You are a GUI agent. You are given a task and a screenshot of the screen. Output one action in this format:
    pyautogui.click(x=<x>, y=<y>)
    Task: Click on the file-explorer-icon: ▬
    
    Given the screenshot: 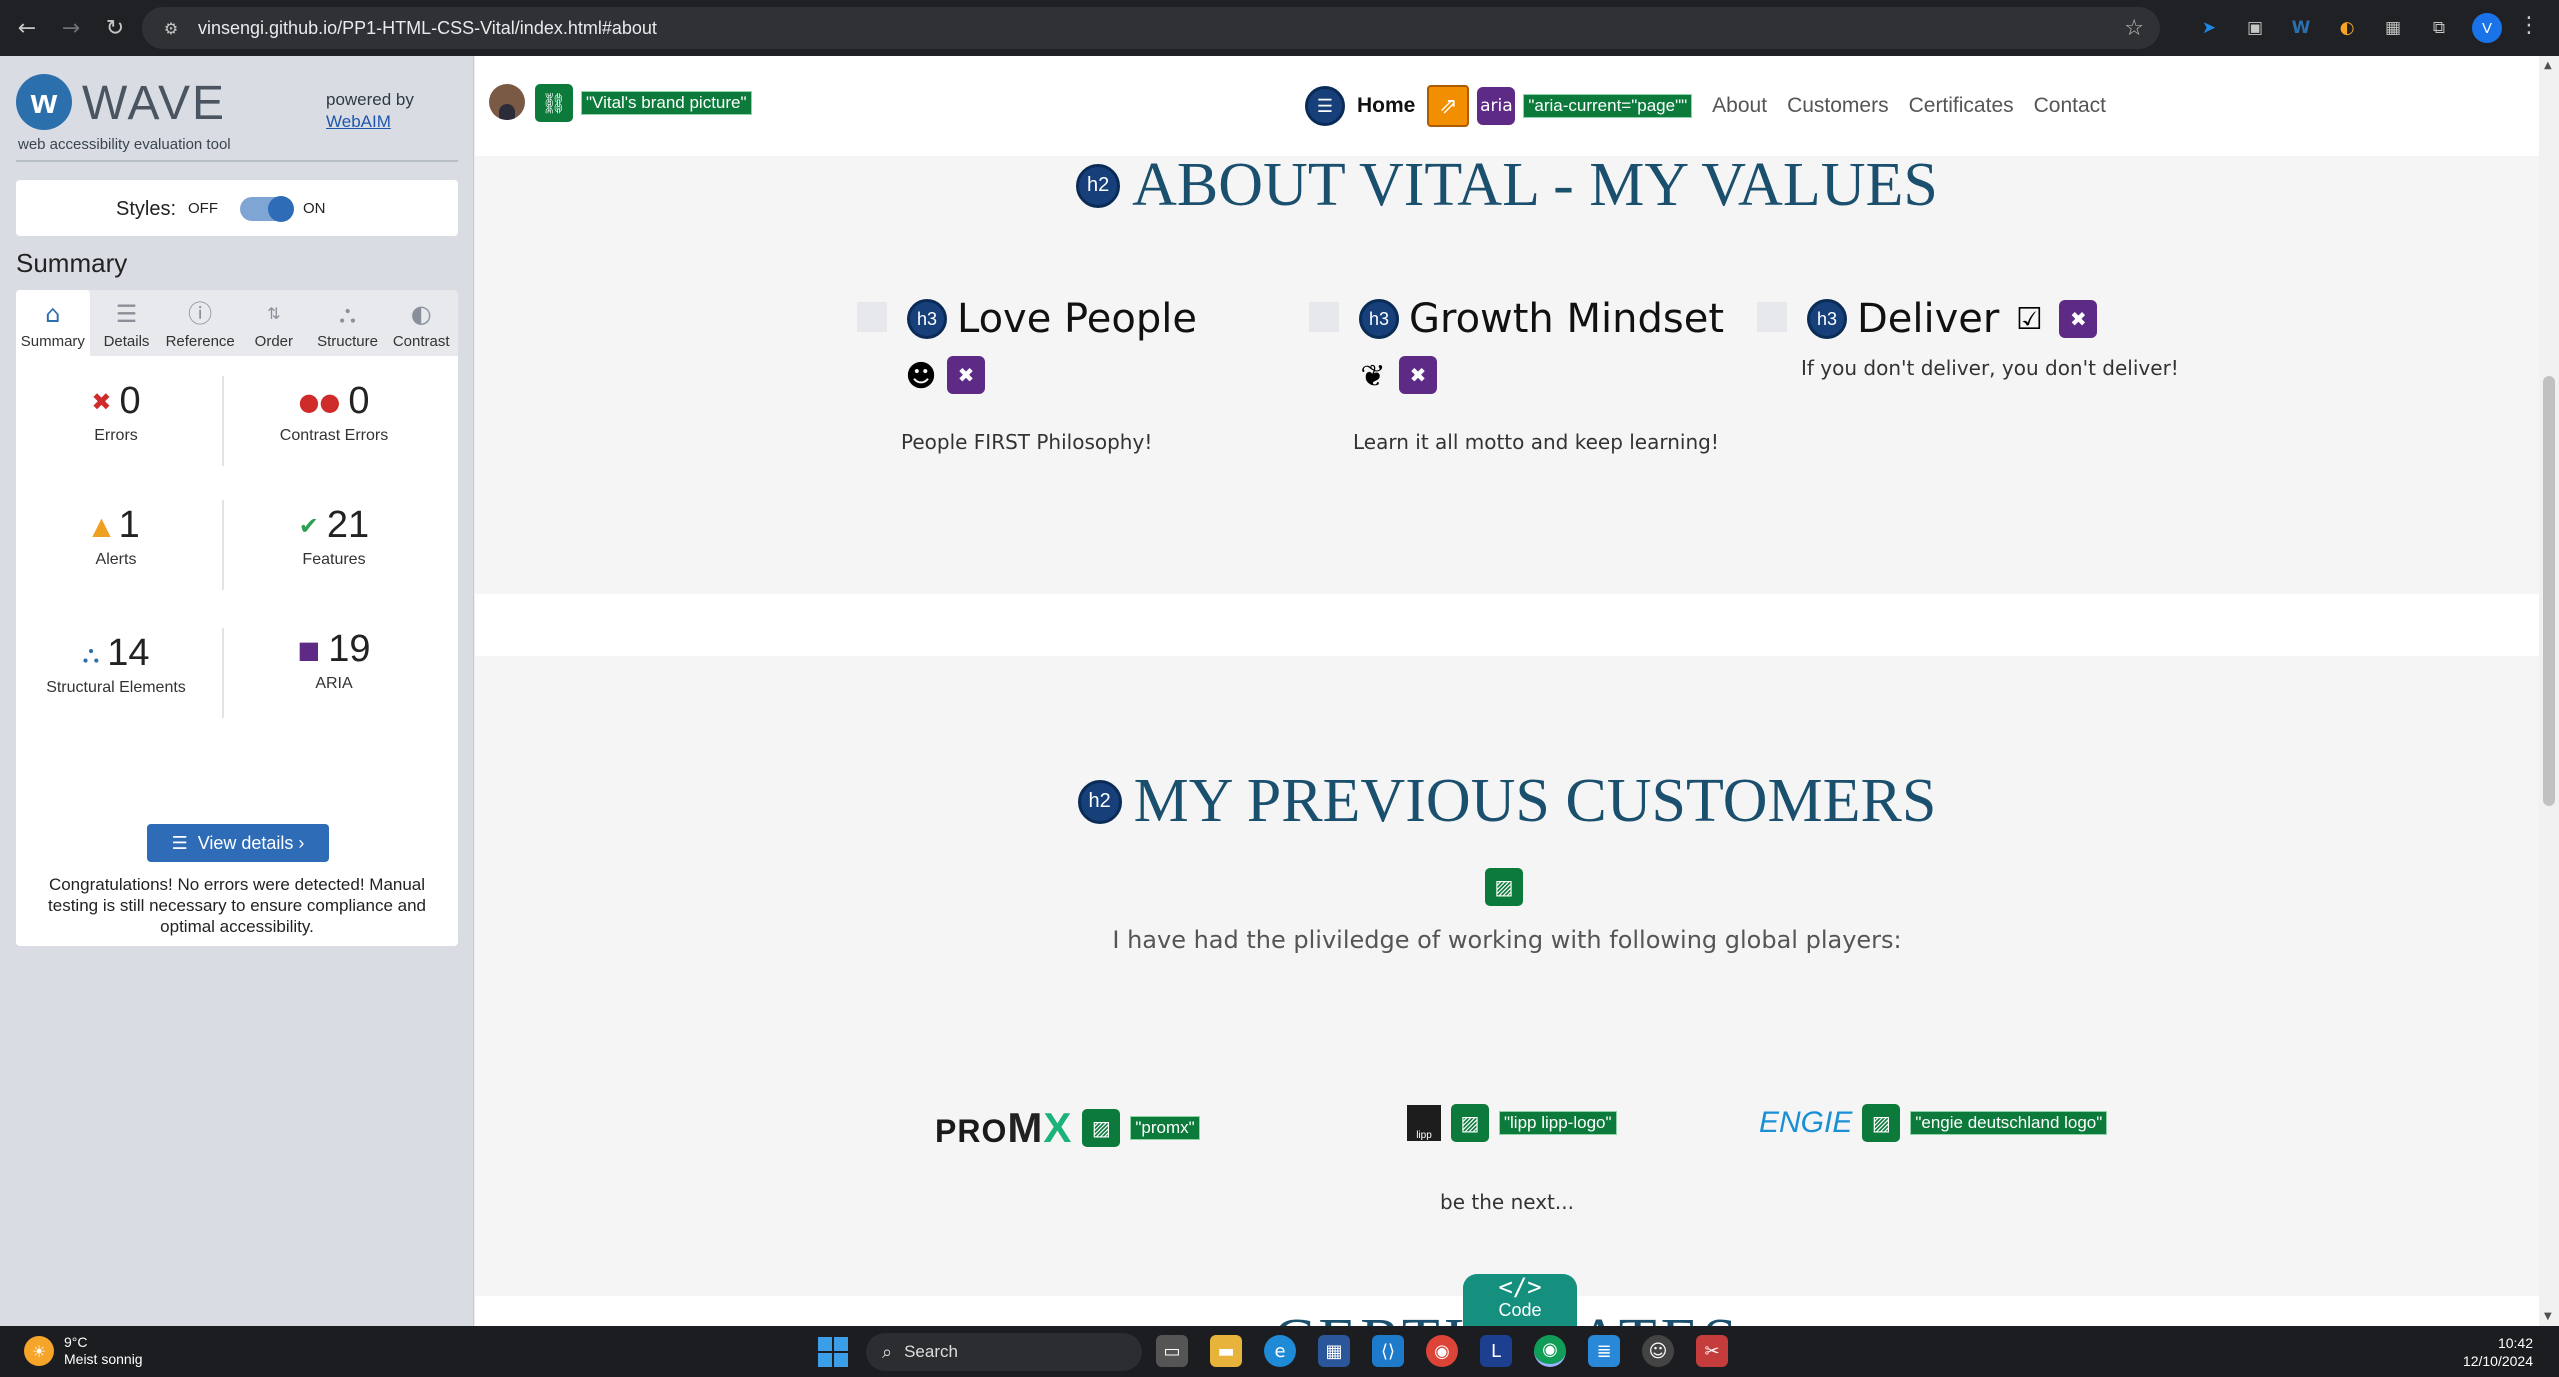 What is the action you would take?
    pyautogui.click(x=1226, y=1351)
    